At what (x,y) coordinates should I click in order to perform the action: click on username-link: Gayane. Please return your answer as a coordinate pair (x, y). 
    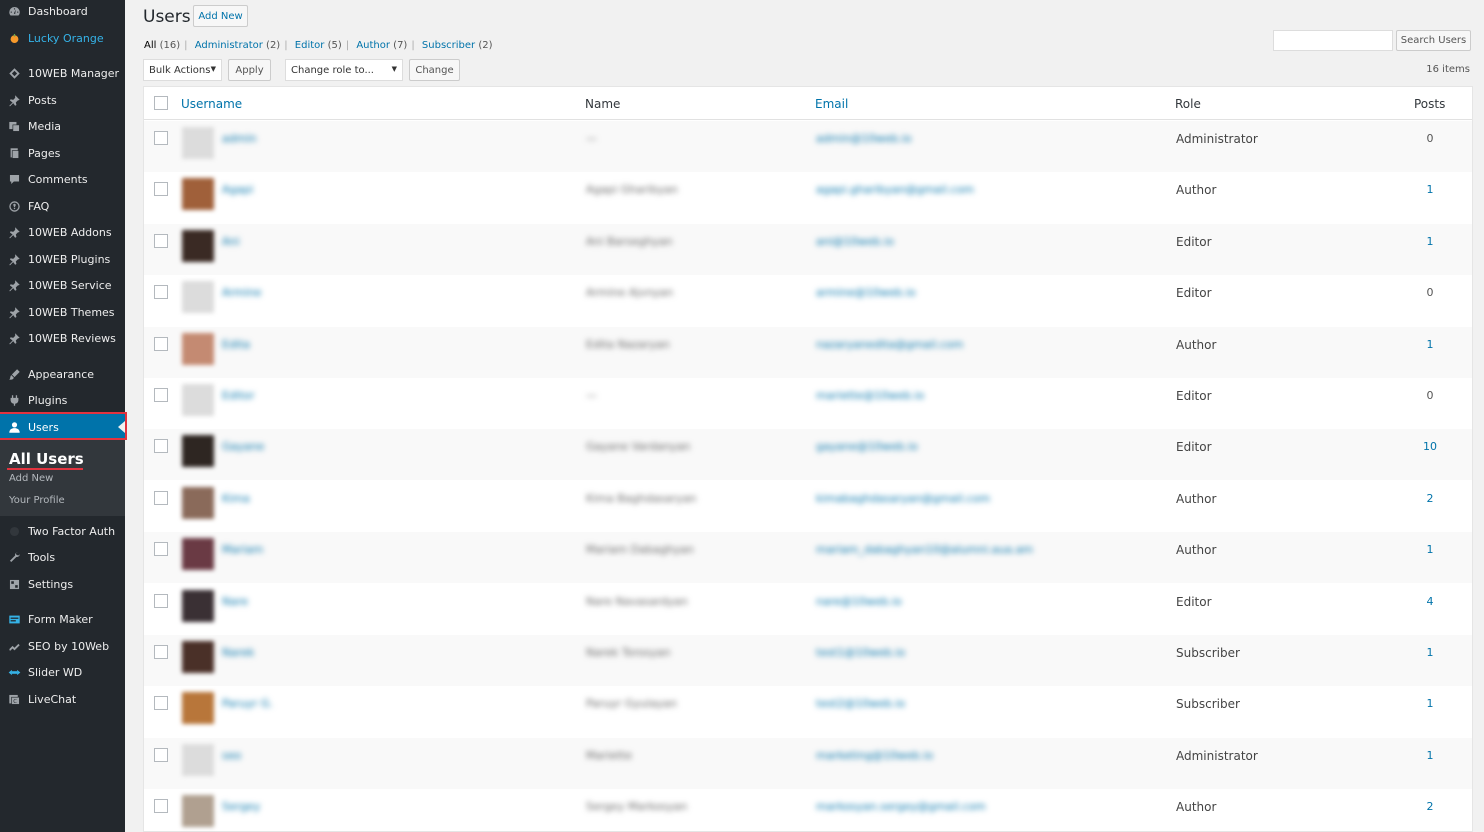
    Looking at the image, I should click on (243, 446).